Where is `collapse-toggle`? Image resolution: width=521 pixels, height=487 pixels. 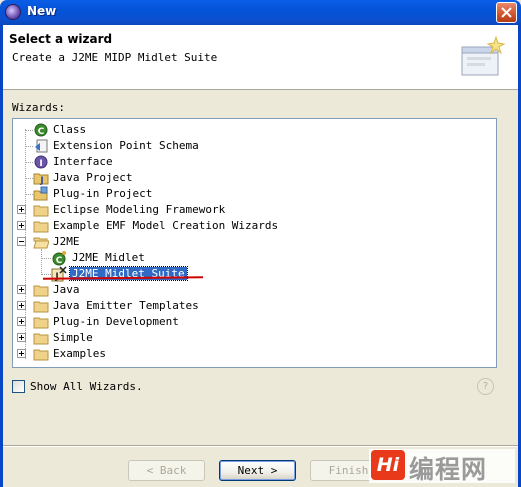
collapse-toggle is located at coordinates (21, 241).